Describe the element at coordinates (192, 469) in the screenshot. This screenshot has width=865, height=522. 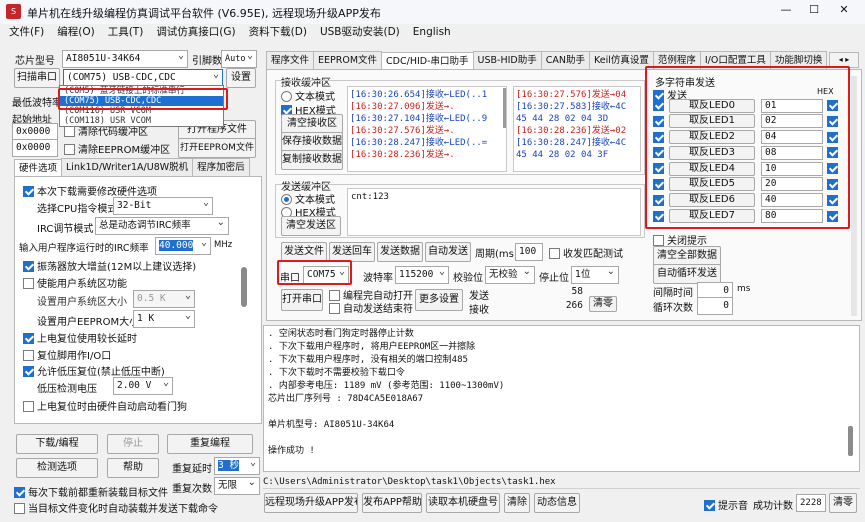
I see `repeat-delay-label: 重复延时` at that location.